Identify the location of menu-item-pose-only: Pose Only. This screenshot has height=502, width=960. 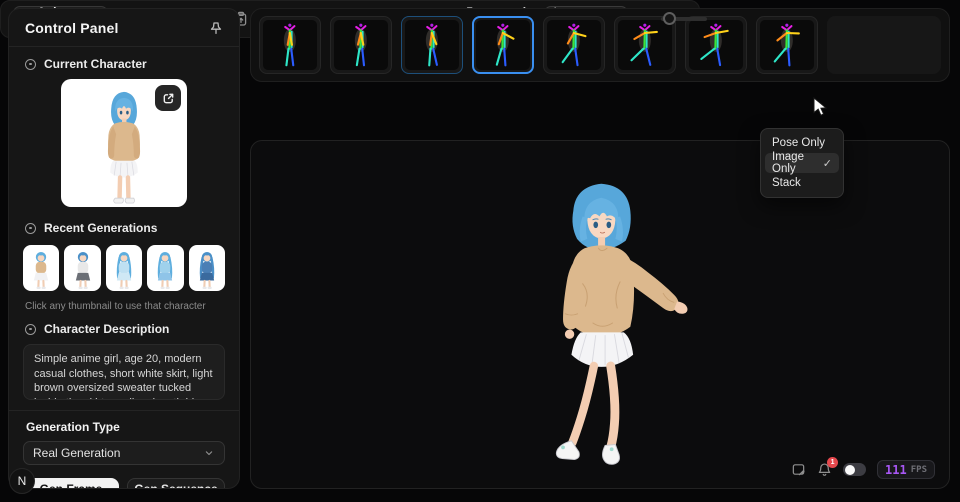
(802, 143).